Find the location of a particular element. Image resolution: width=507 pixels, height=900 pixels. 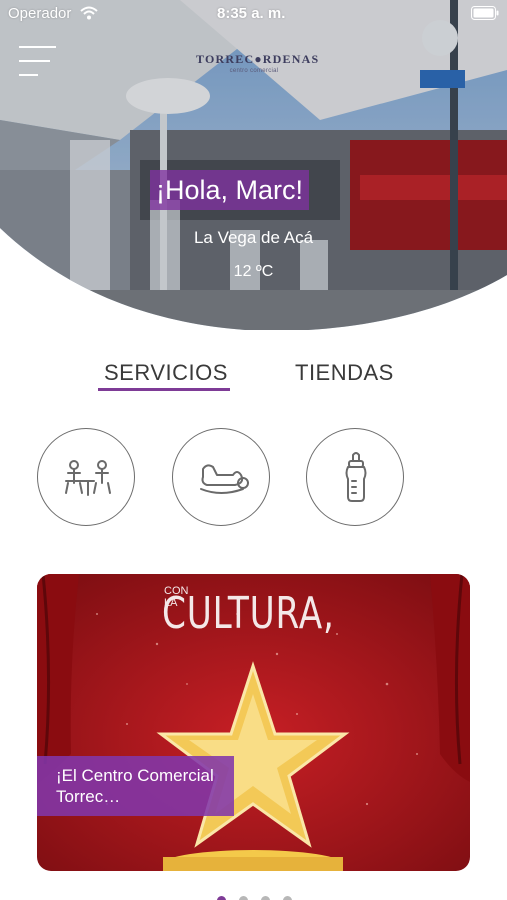

banner-headline: CULTURA, is located at coordinates (248, 613).